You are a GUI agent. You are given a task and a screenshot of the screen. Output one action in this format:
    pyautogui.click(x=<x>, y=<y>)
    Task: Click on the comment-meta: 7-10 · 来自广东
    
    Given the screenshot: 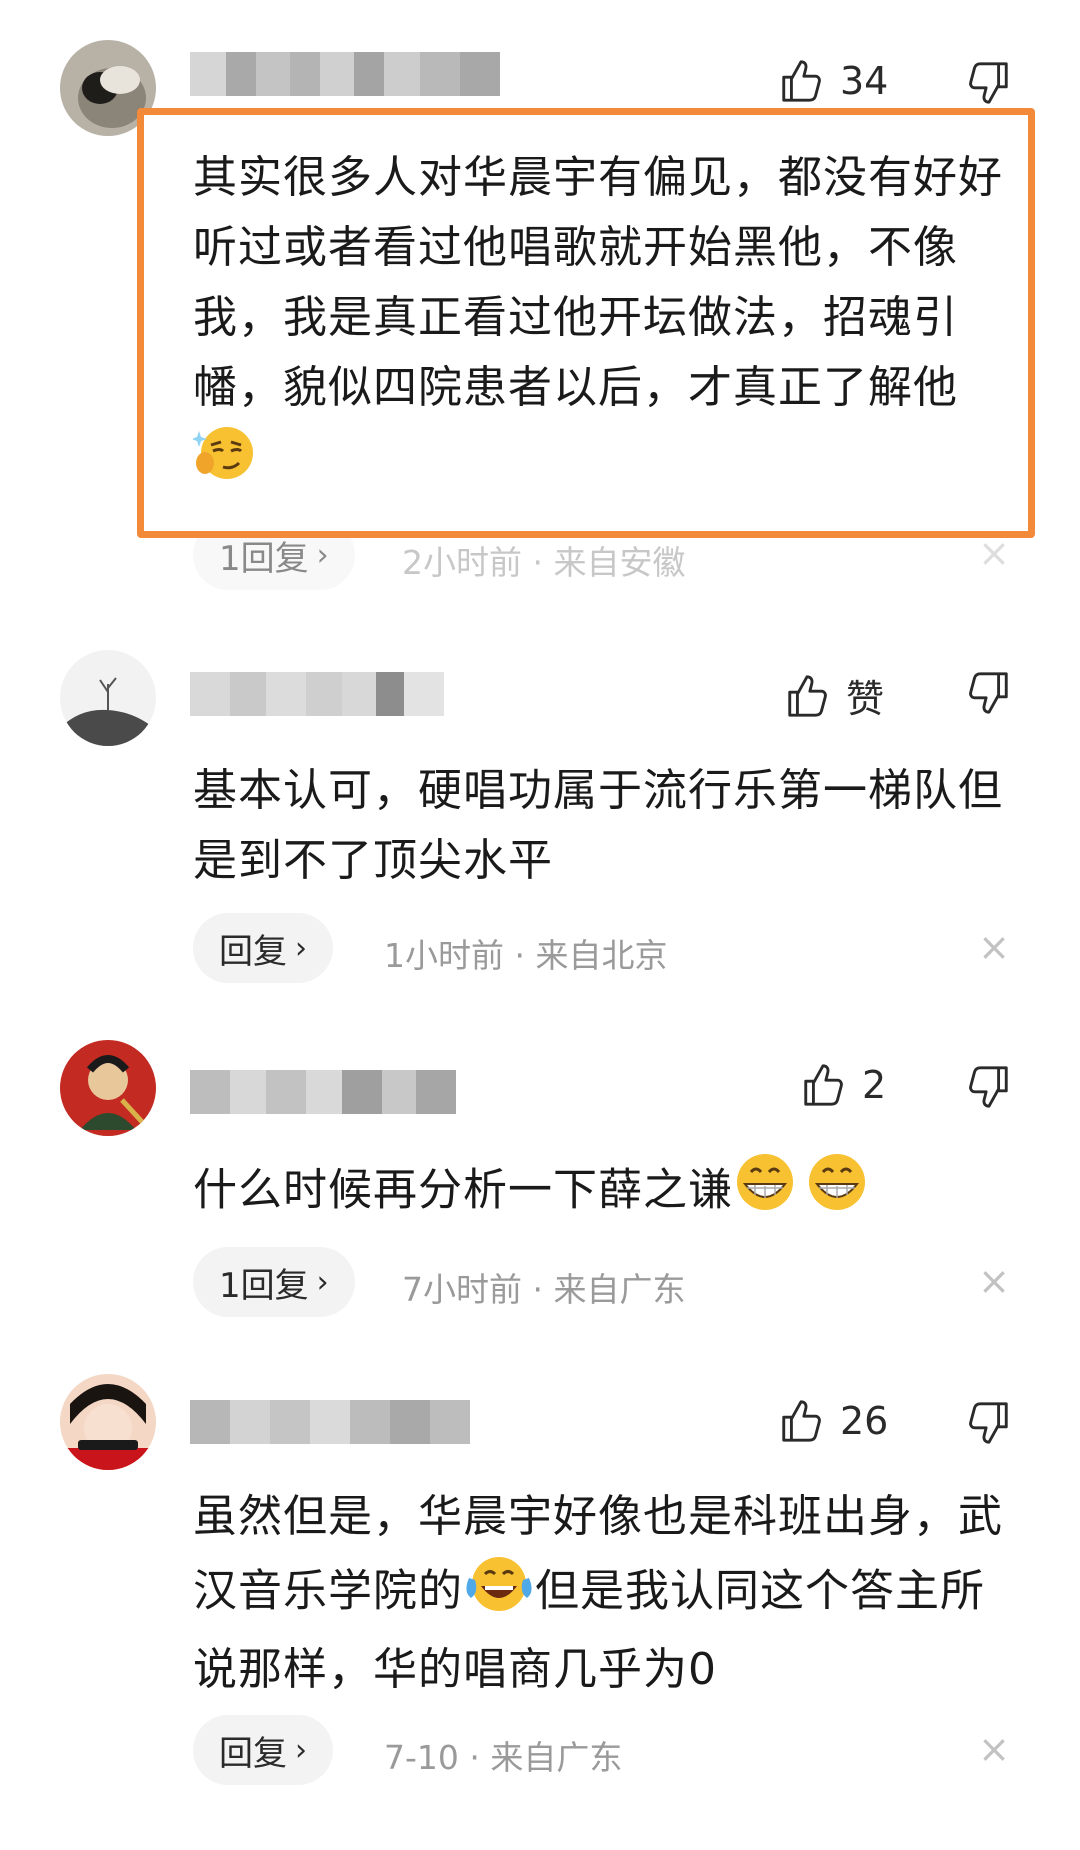 What is the action you would take?
    pyautogui.click(x=503, y=1757)
    